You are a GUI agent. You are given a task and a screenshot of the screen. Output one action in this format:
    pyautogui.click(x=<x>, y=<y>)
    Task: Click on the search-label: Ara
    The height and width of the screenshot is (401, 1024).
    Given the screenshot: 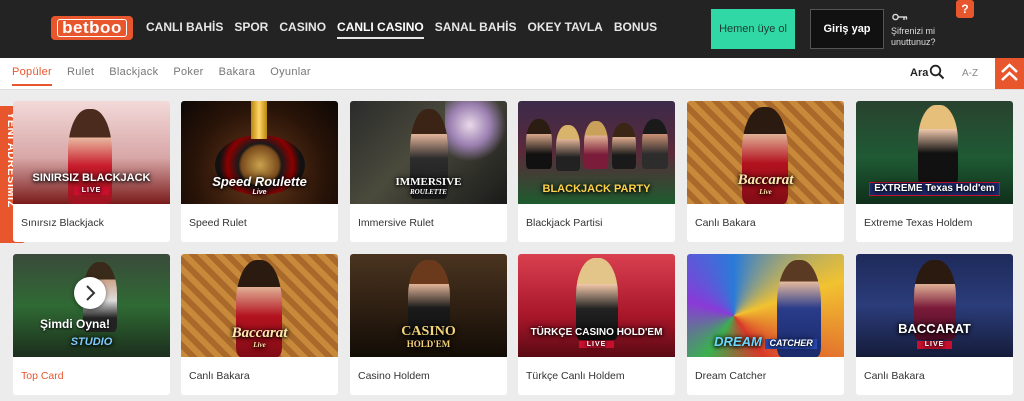 What is the action you would take?
    pyautogui.click(x=919, y=73)
    